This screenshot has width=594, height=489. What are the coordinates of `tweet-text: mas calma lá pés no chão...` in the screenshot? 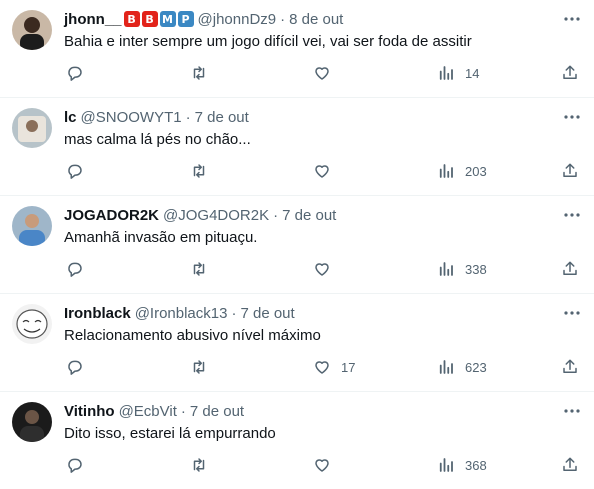 It's located at (157, 139).